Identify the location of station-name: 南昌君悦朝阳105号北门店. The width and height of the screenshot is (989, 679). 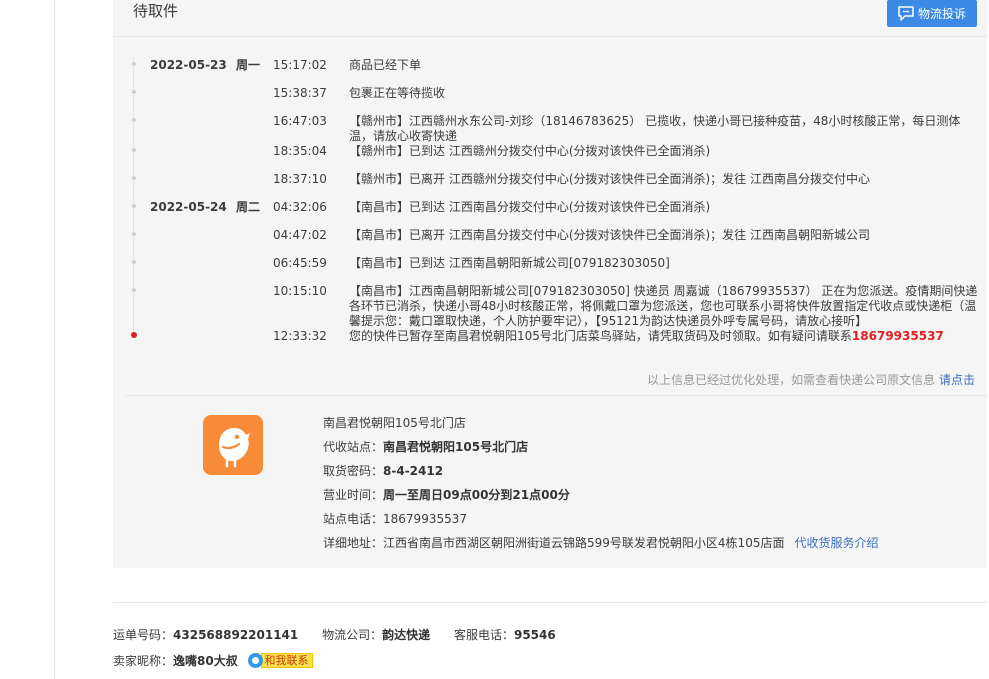
(394, 423).